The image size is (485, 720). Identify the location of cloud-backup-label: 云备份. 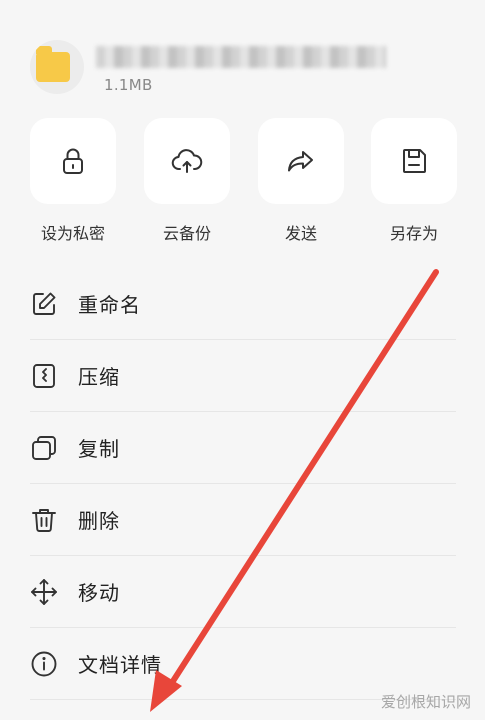
(186, 233).